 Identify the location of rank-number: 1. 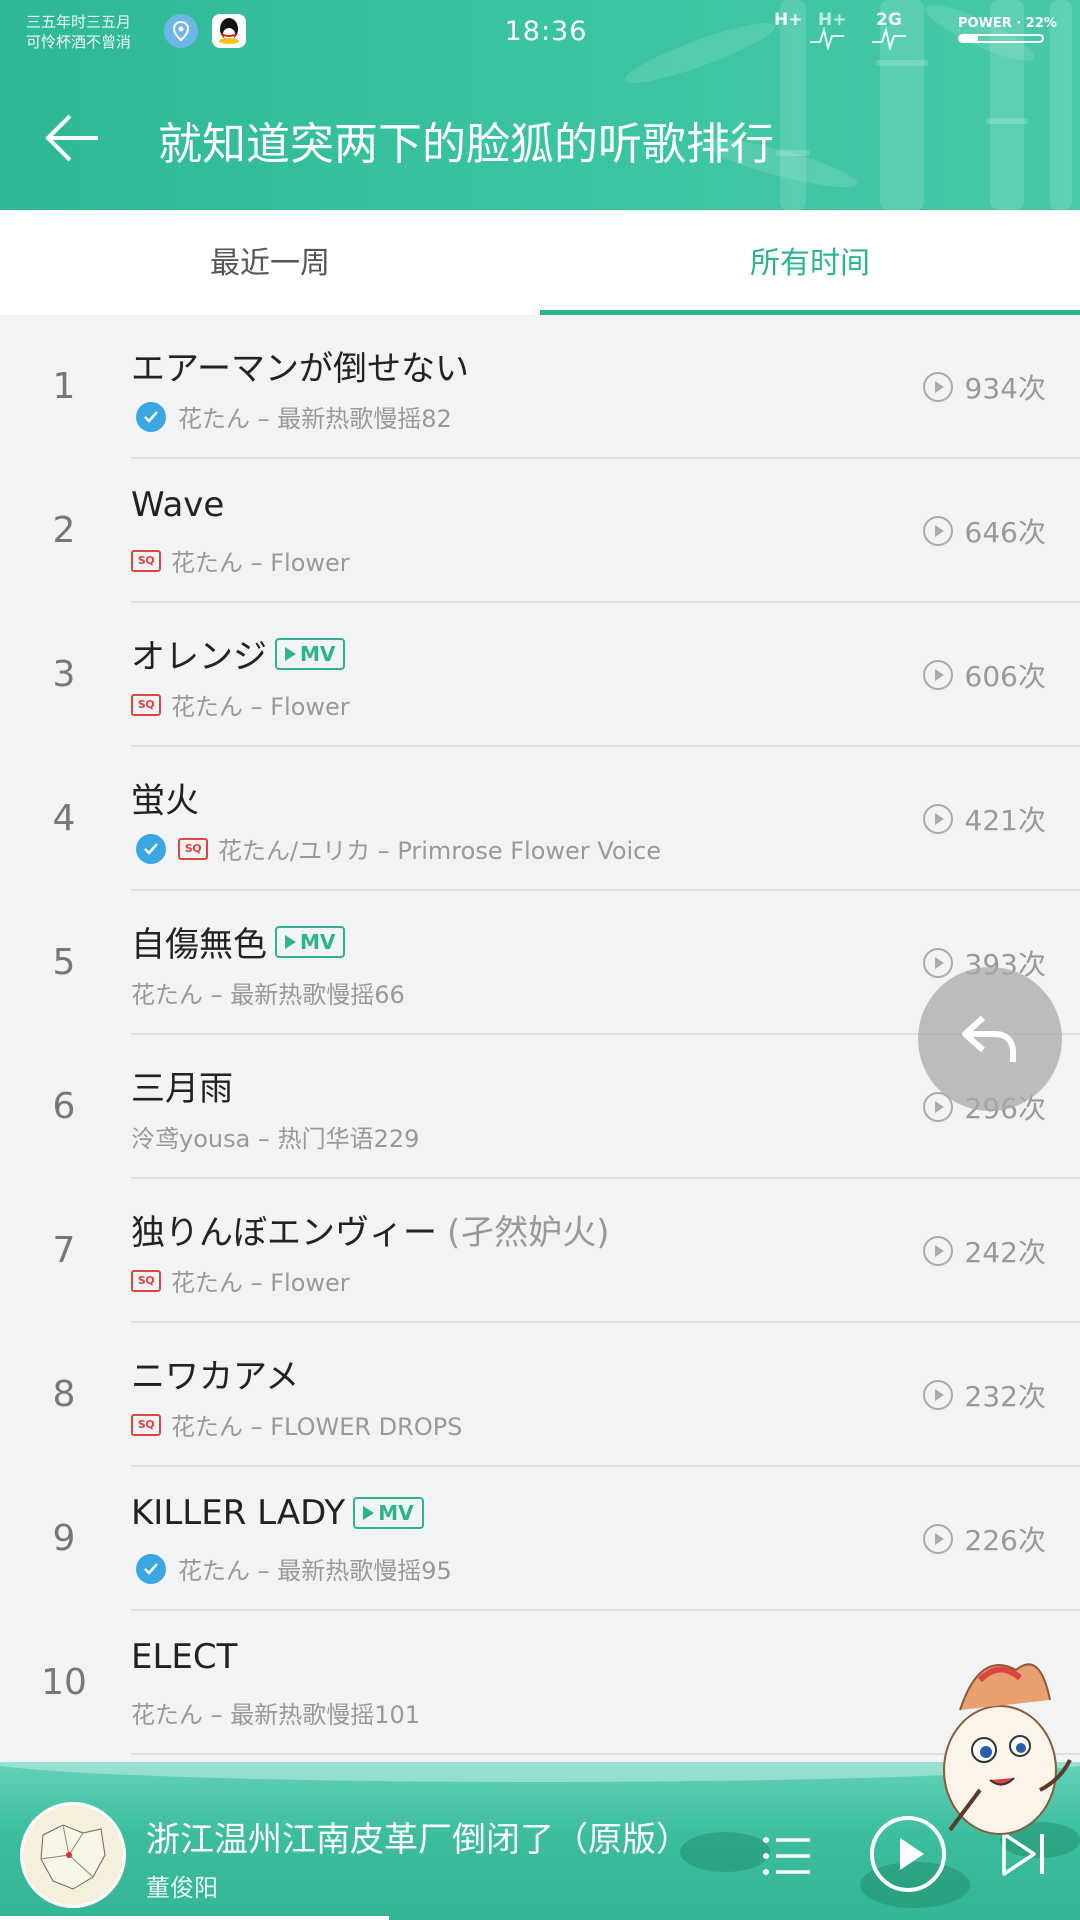
(64, 386).